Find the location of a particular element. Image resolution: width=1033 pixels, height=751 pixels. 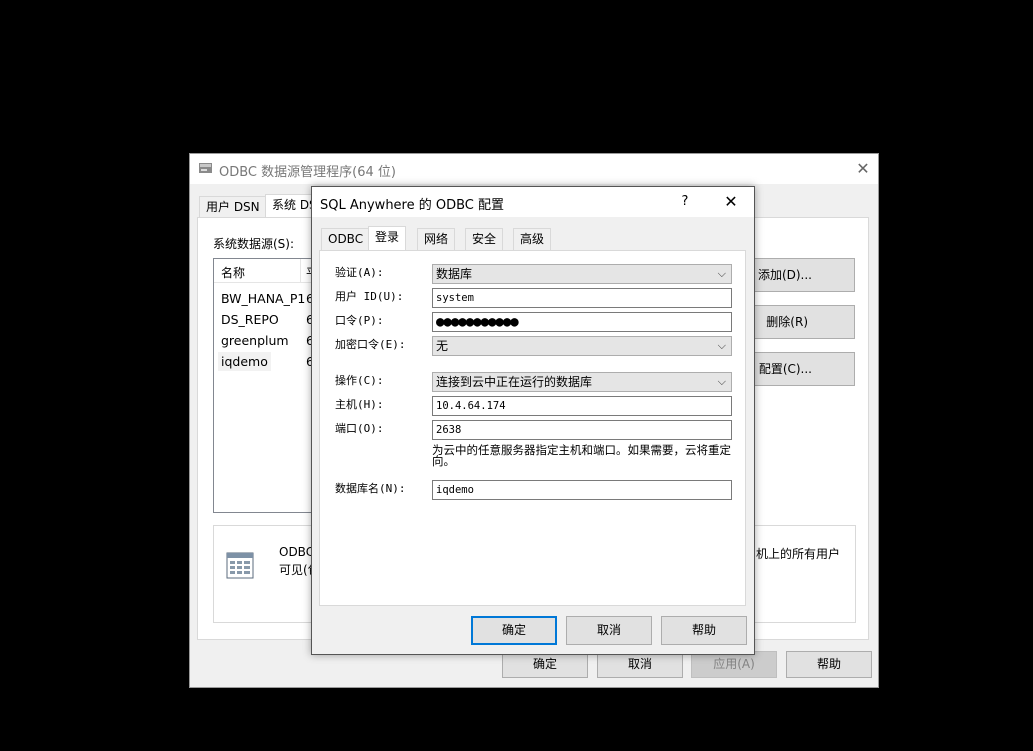

host-label: 主机(H): is located at coordinates (359, 404).